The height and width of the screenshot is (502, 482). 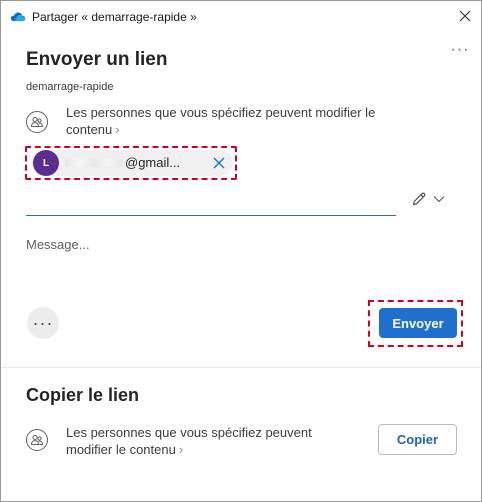 I want to click on window-title: Partager « demarrage-rapide », so click(x=114, y=17).